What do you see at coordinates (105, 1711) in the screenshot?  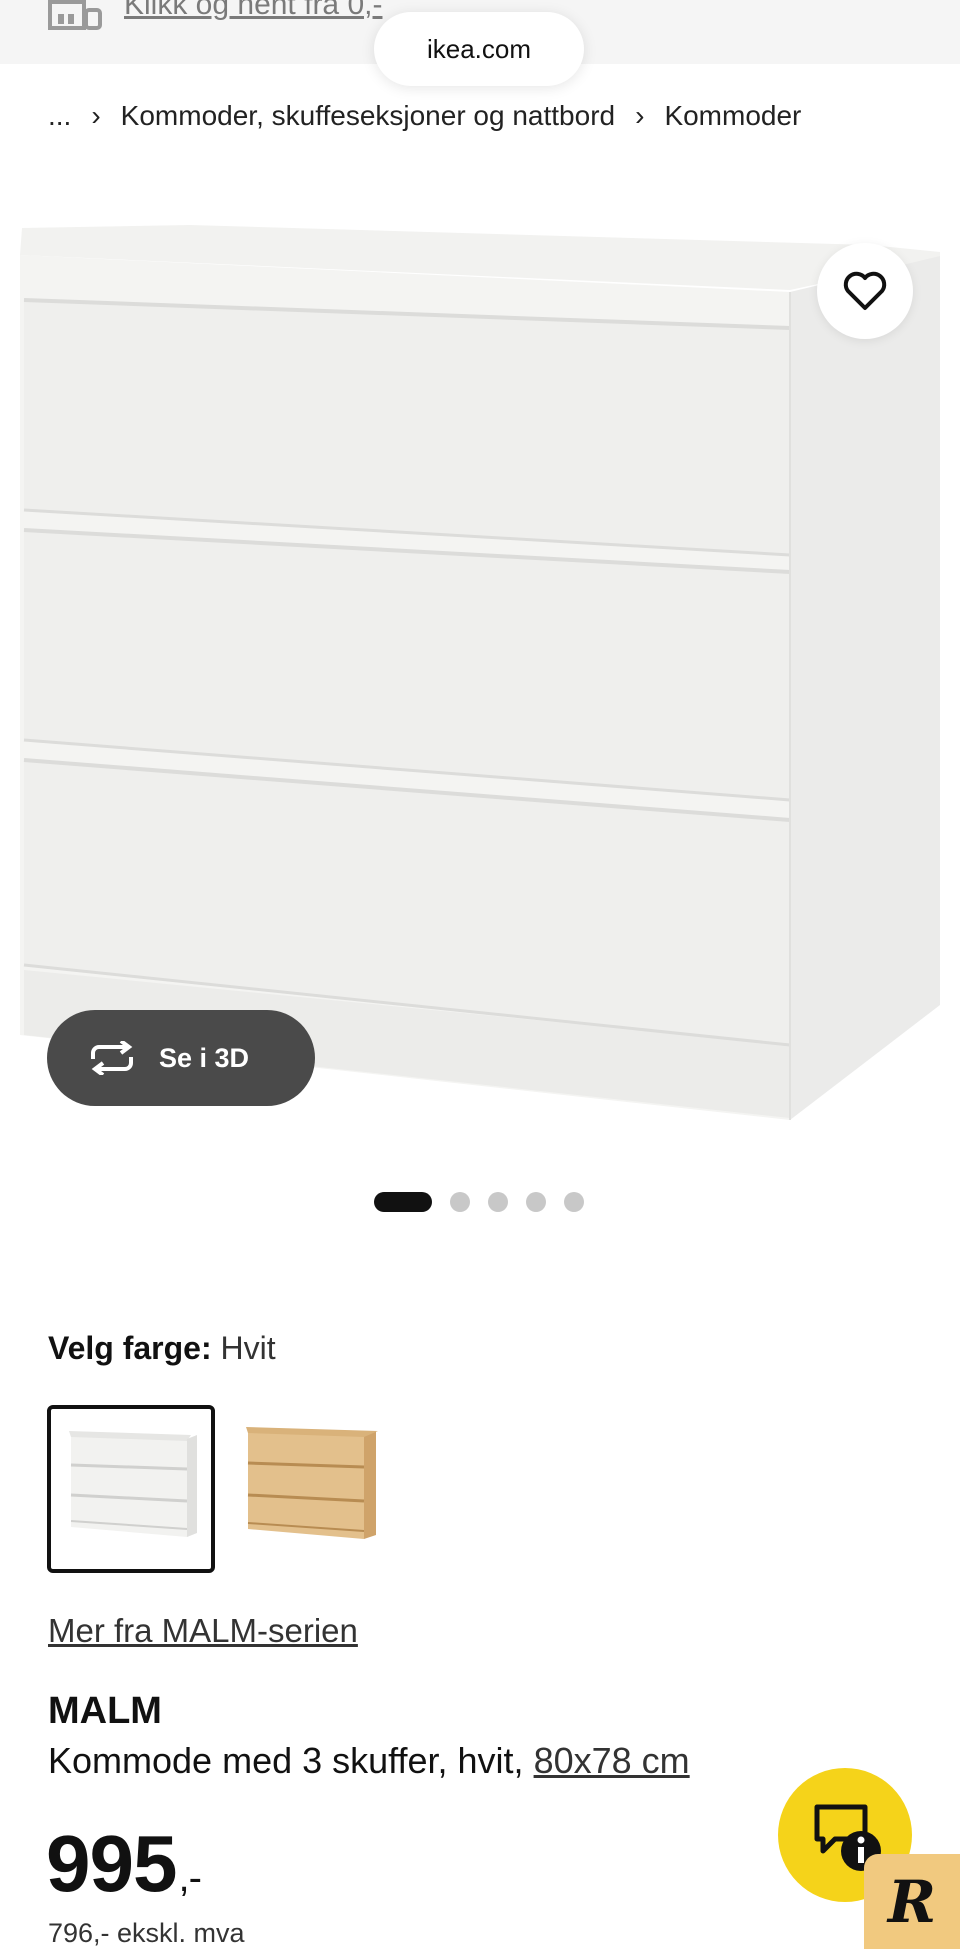 I see `product-name: MALM` at bounding box center [105, 1711].